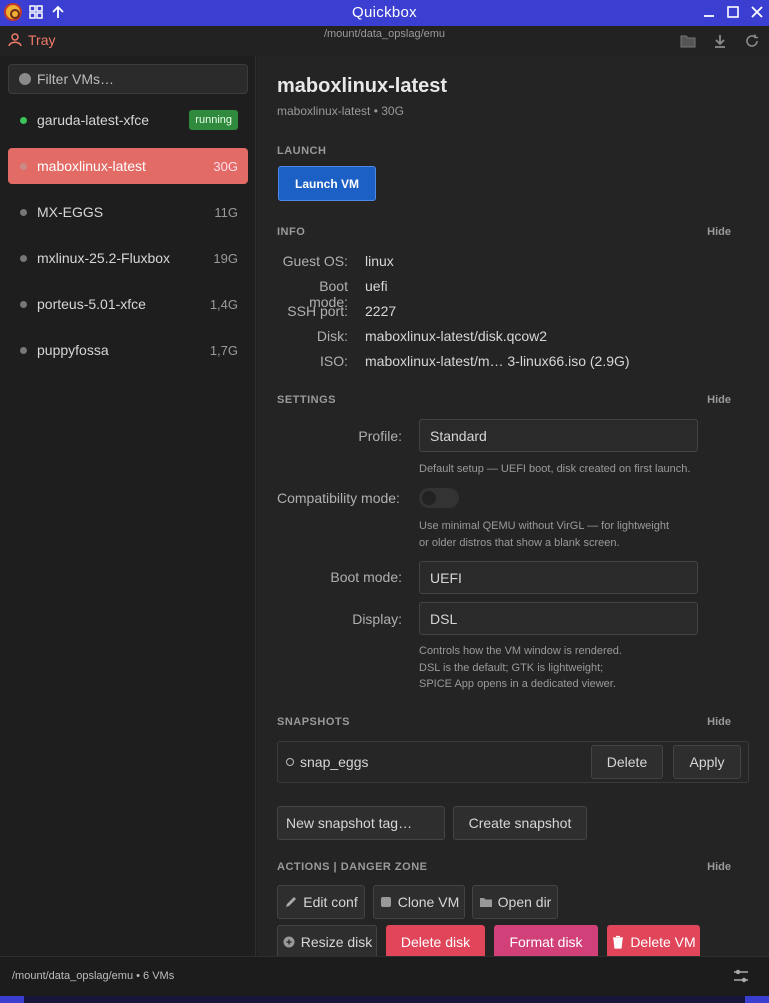 The height and width of the screenshot is (1003, 769). I want to click on actions-hide-link: Hide, so click(719, 867).